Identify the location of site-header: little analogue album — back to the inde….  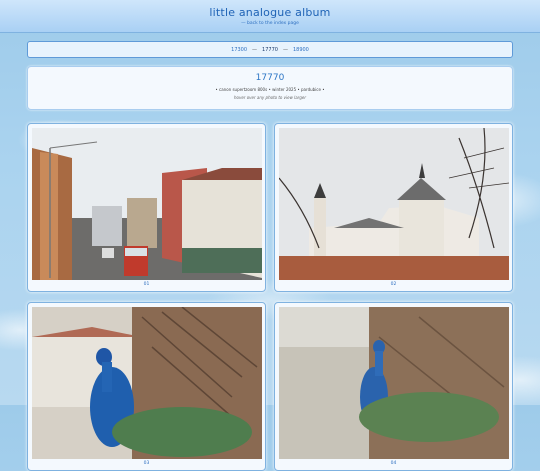
(270, 16).